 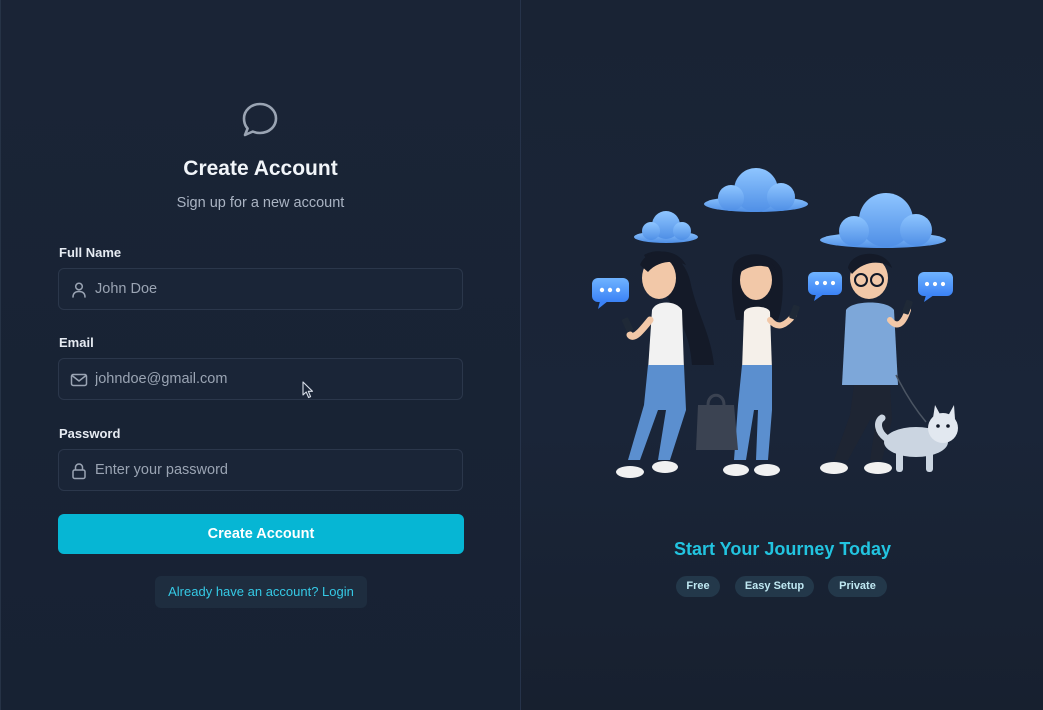 What do you see at coordinates (857, 586) in the screenshot?
I see `badge-private: Private` at bounding box center [857, 586].